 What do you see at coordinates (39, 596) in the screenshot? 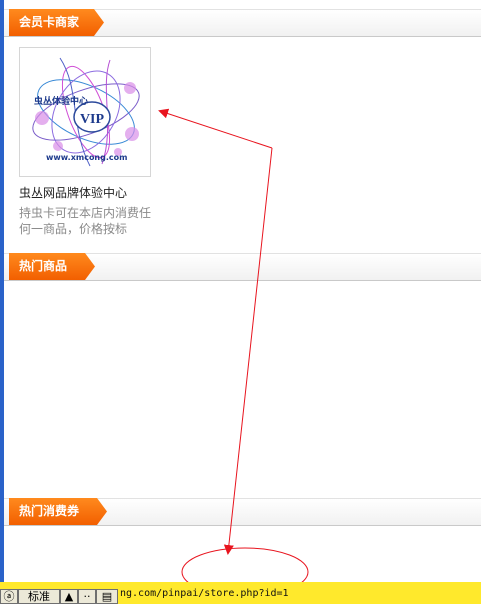
I see `zoom-standard-button: 标准` at bounding box center [39, 596].